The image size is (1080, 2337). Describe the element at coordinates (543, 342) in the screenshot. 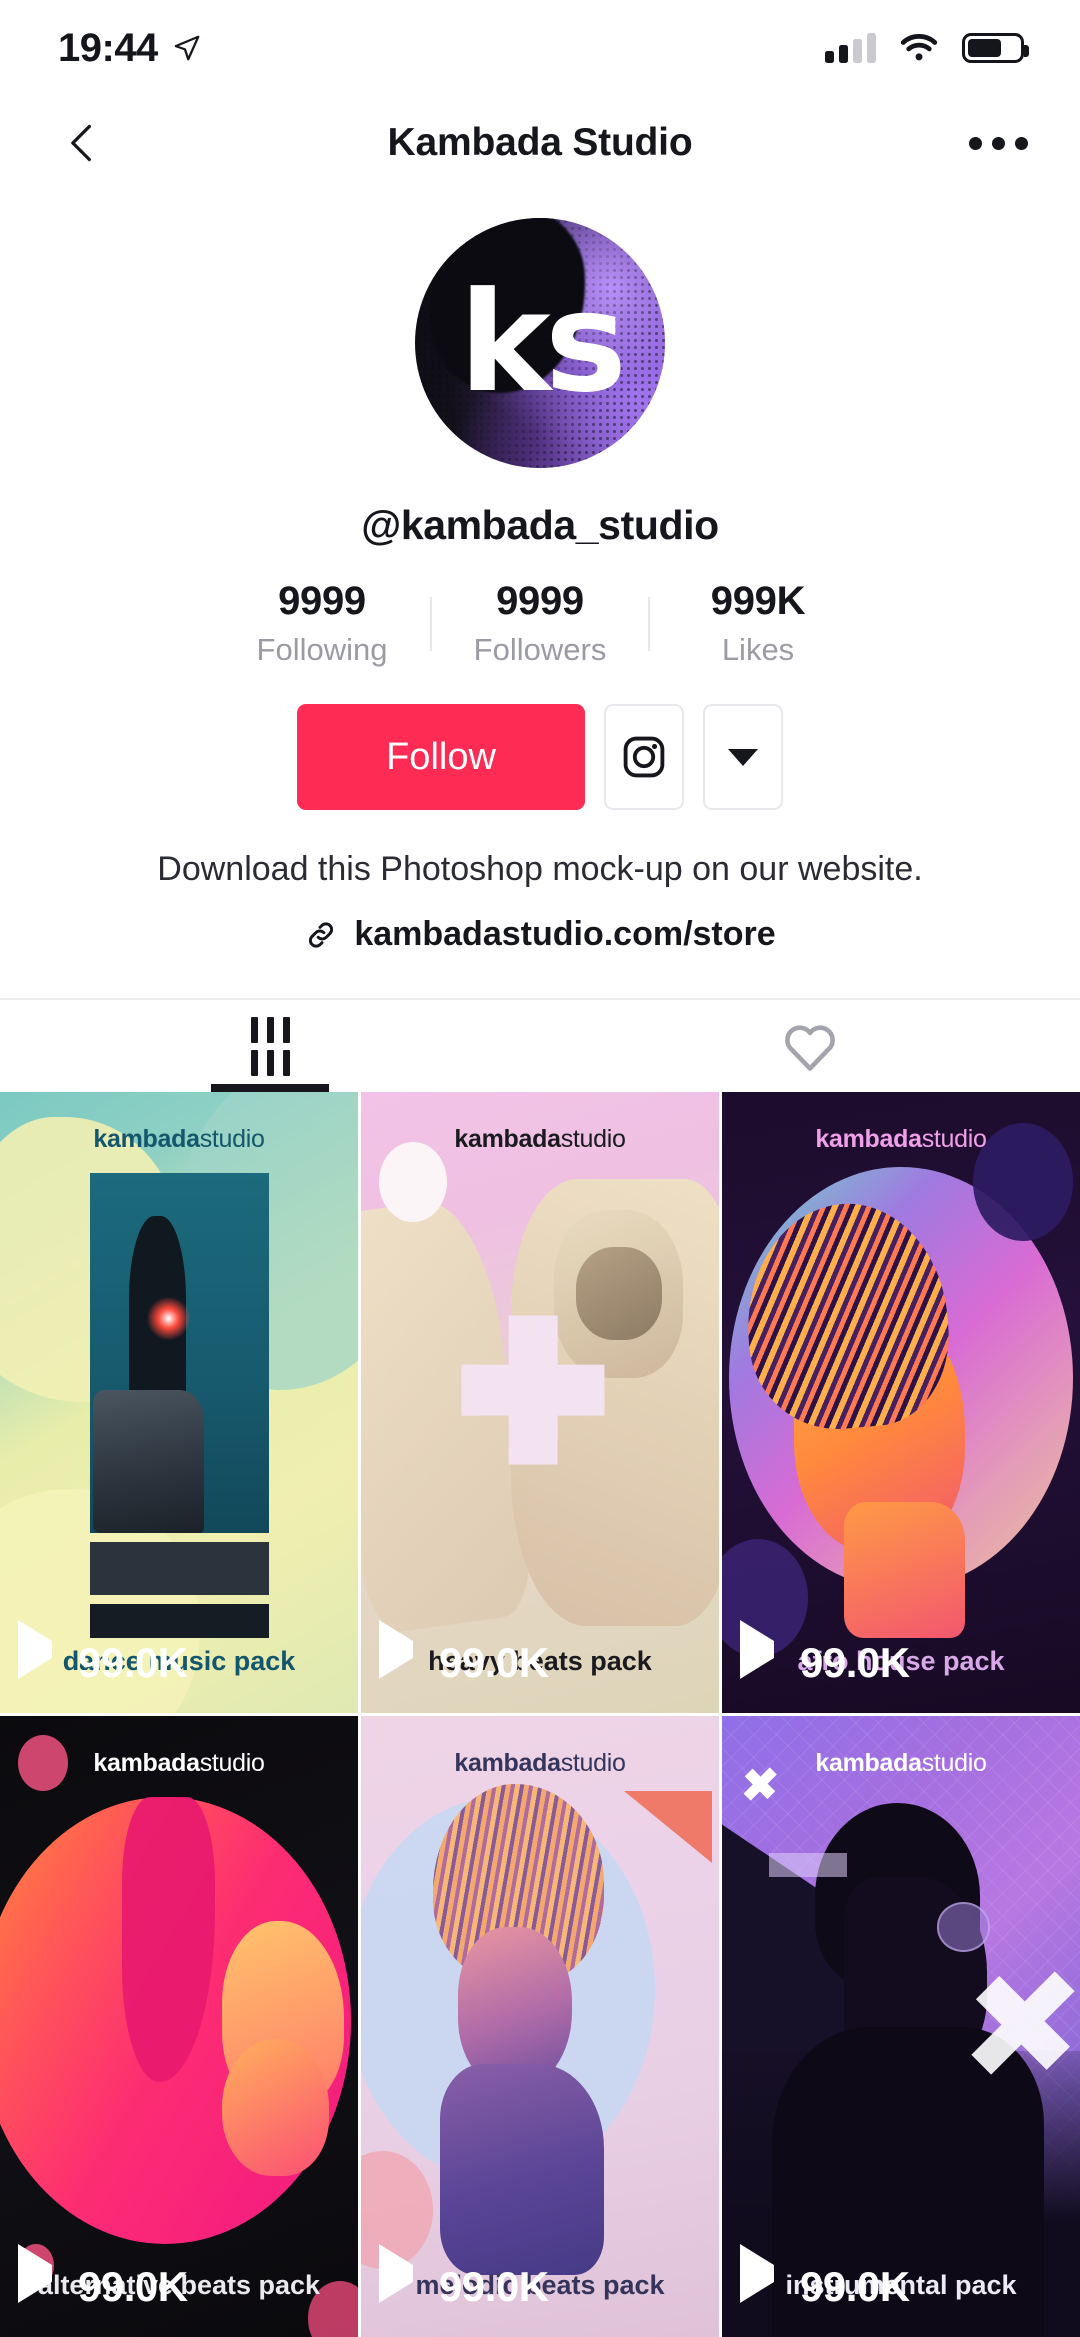

I see `avatar-initials: ks` at that location.